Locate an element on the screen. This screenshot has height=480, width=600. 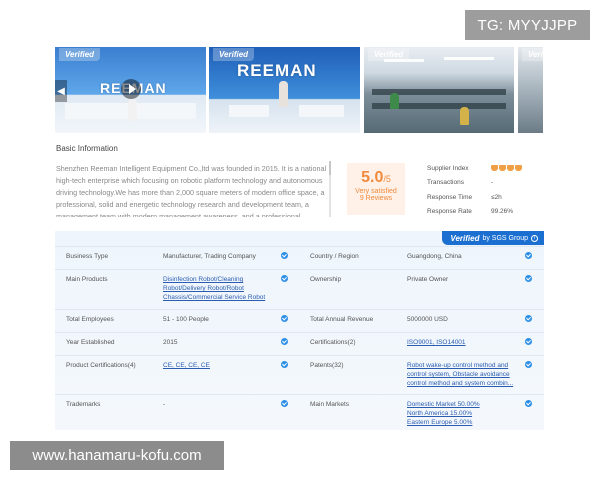
play-icon is located at coordinates (131, 89).